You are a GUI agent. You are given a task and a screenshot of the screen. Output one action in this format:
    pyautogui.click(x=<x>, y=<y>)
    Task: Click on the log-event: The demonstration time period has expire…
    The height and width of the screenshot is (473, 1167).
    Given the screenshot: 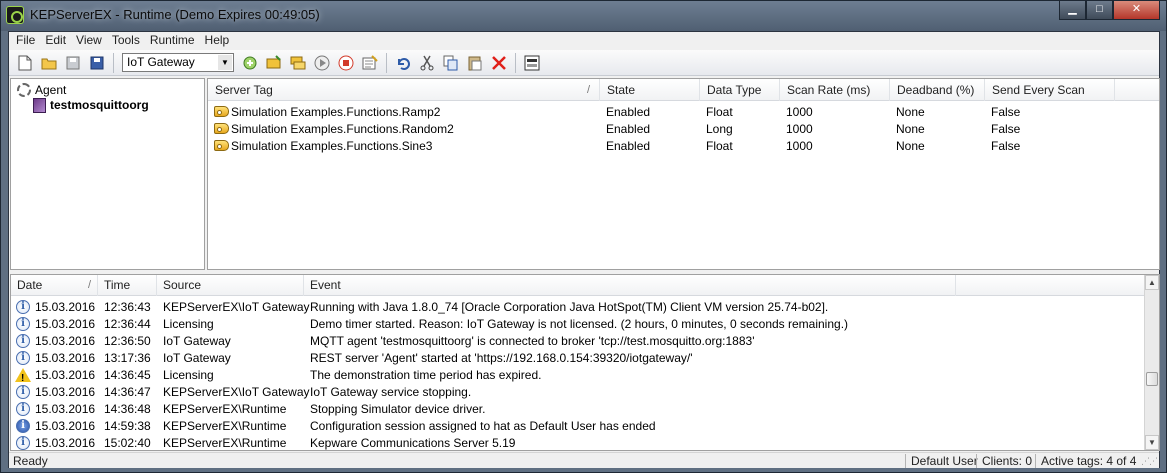 What is the action you would take?
    pyautogui.click(x=426, y=375)
    